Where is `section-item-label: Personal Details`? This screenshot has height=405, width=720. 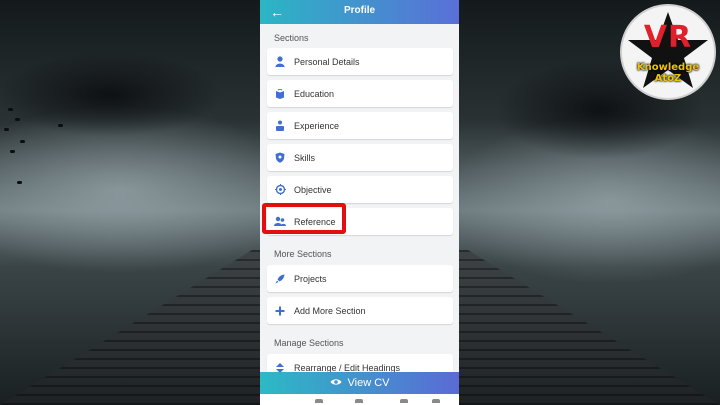
section-item-label: Personal Details is located at coordinates (327, 61).